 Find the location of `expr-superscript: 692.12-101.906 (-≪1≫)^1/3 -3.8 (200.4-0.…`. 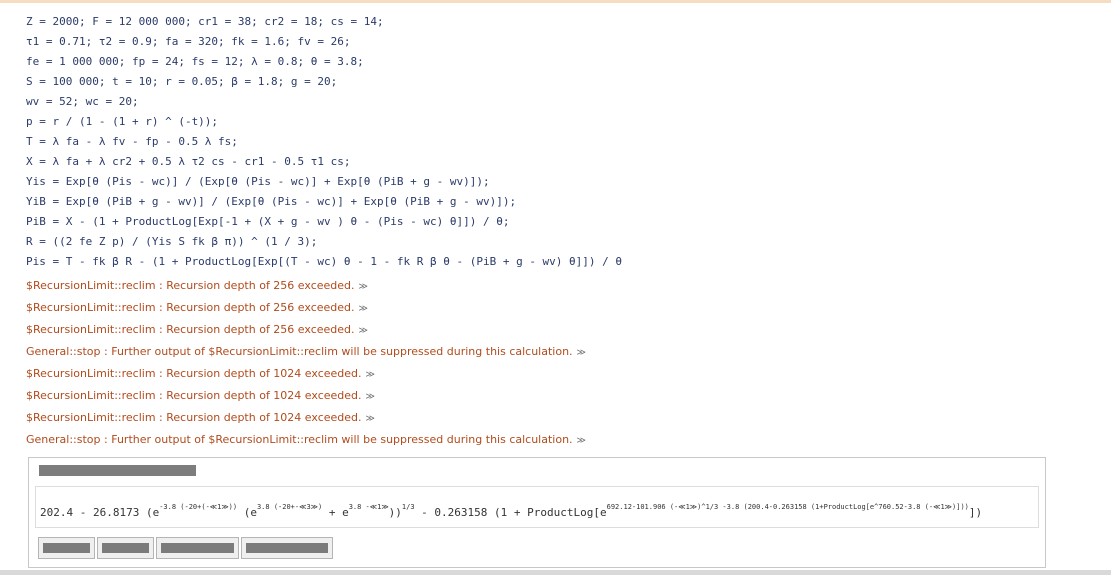

expr-superscript: 692.12-101.906 (-≪1≫)^1/3 -3.8 (200.4-0.… is located at coordinates (787, 507).